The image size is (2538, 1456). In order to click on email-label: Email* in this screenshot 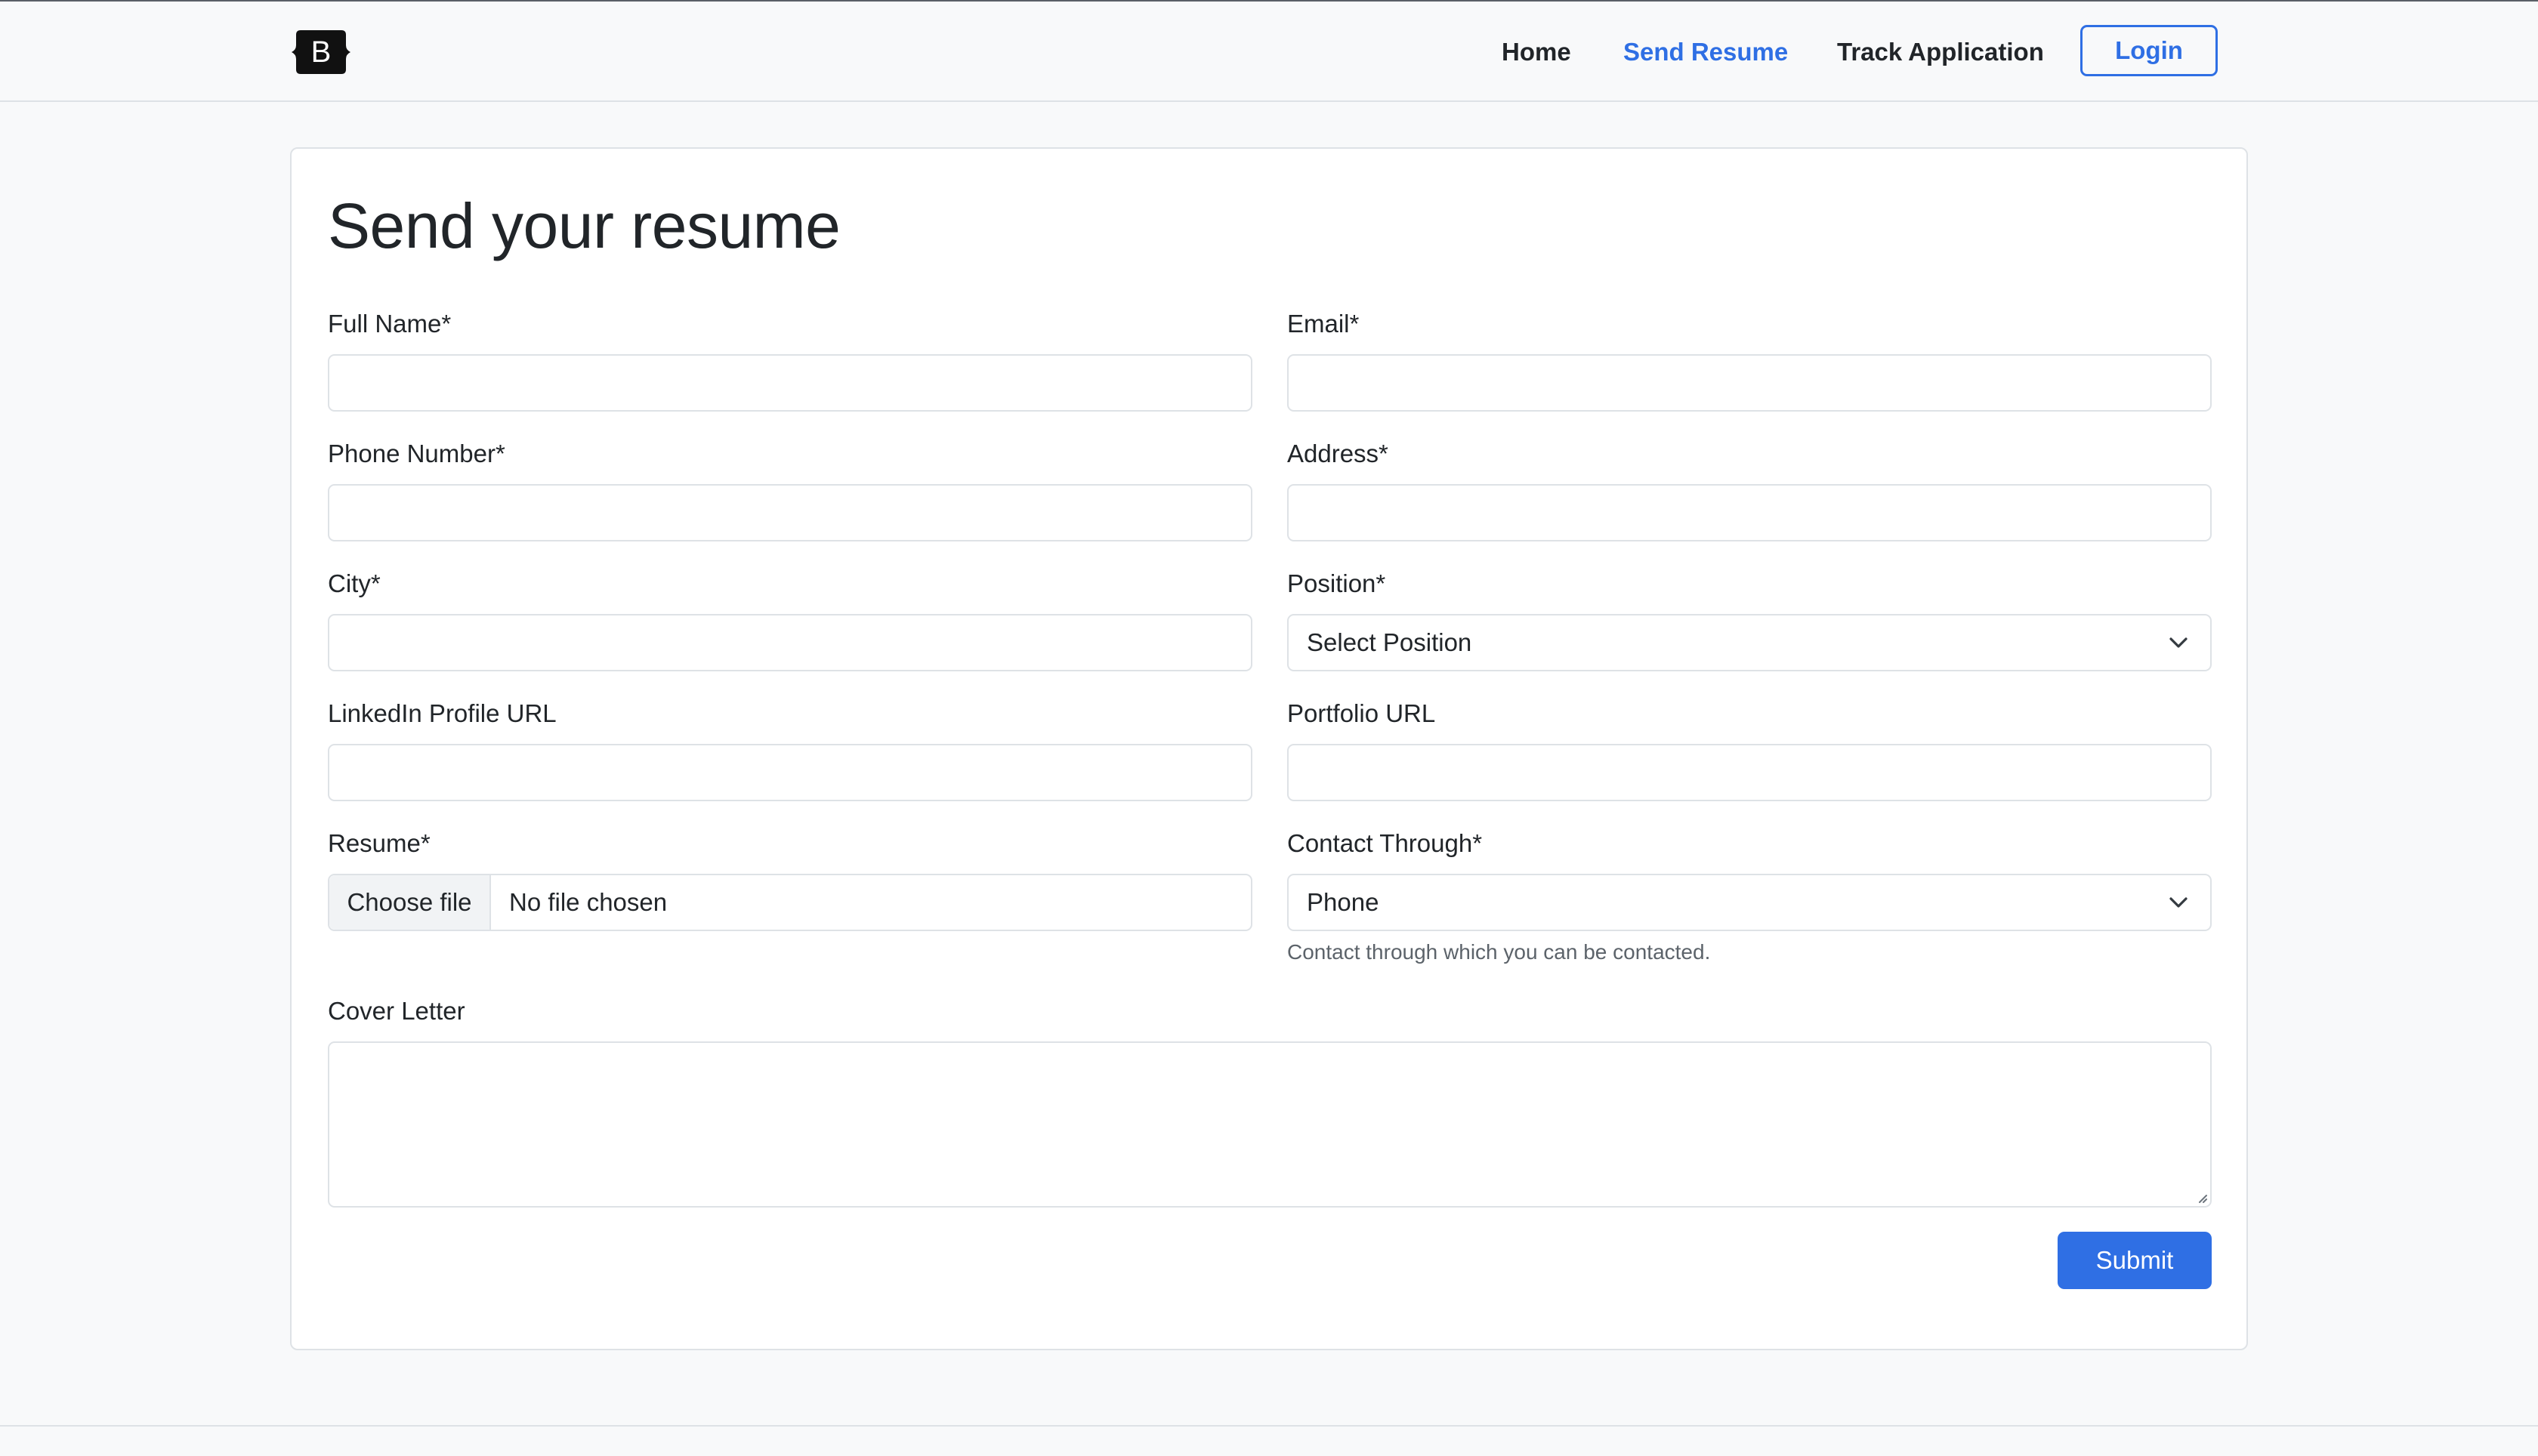, I will do `click(1323, 324)`.